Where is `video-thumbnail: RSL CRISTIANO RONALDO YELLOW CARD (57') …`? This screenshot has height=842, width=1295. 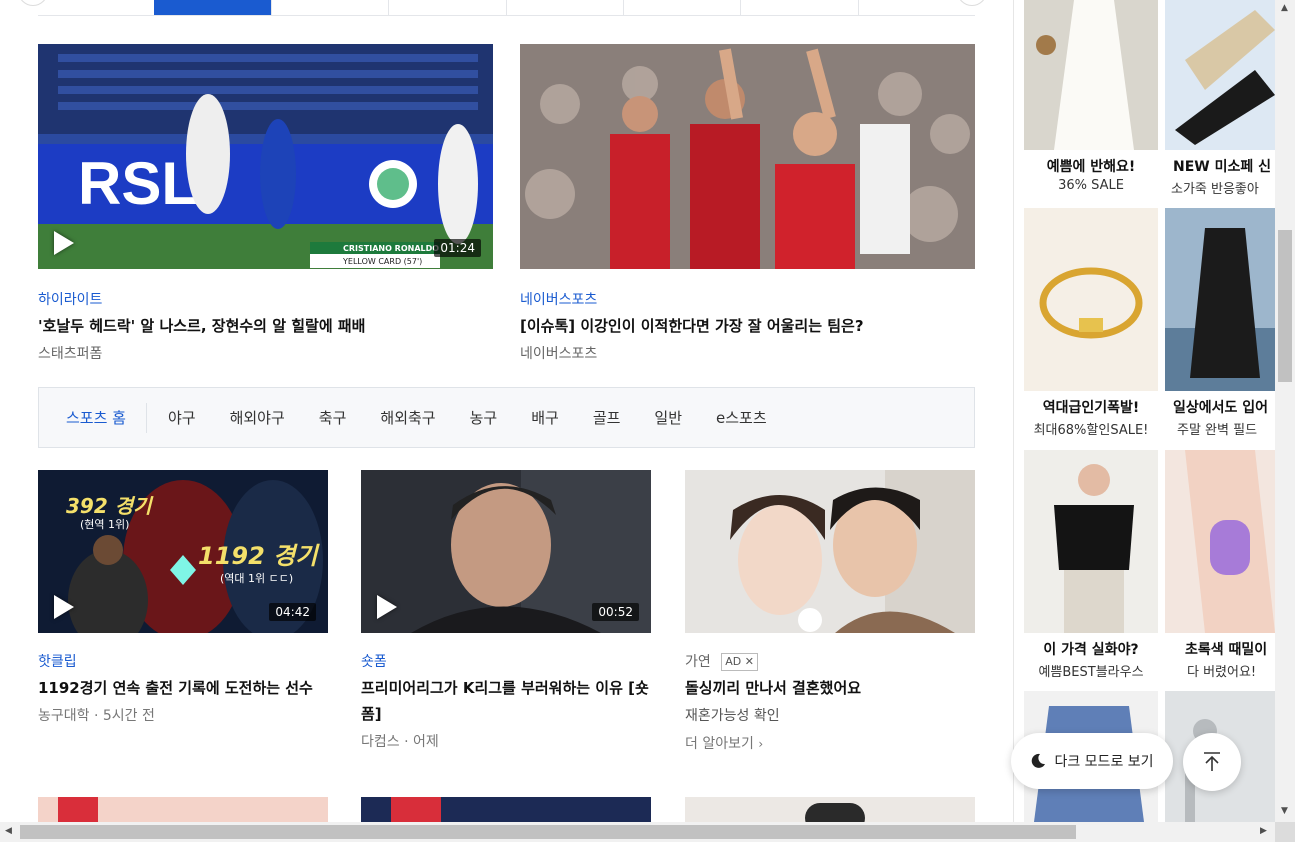 video-thumbnail: RSL CRISTIANO RONALDO YELLOW CARD (57') … is located at coordinates (265, 156).